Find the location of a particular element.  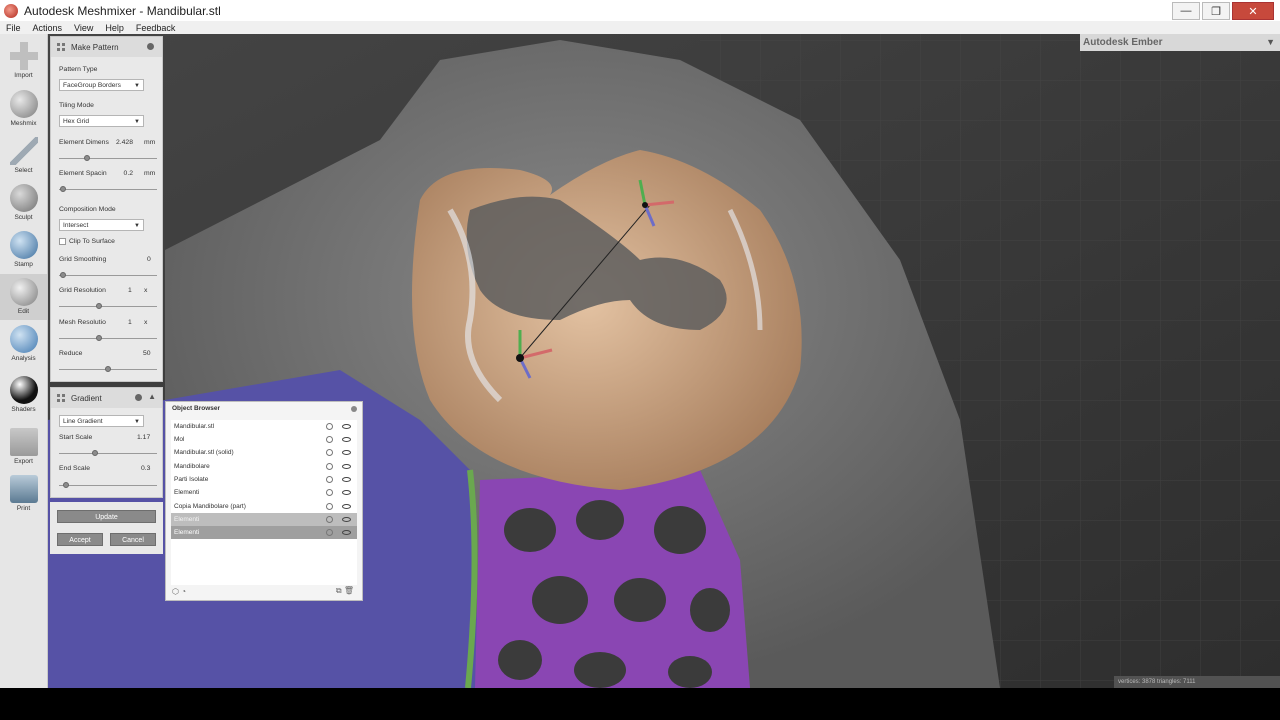

grid-resolution-slider is located at coordinates (108, 306).